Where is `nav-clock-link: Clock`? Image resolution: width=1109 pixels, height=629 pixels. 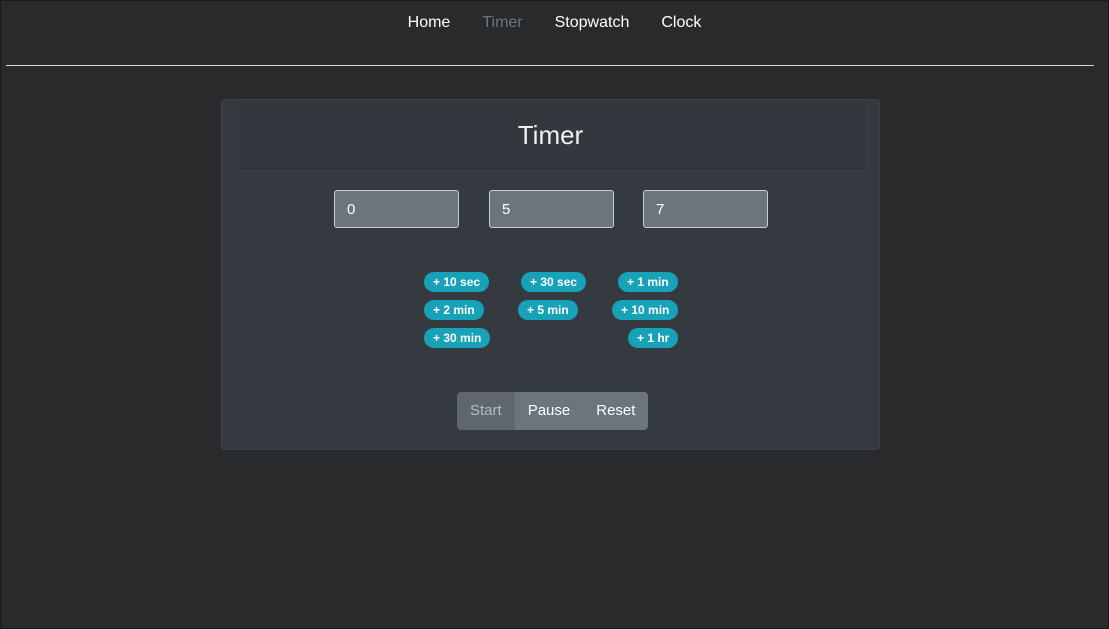
nav-clock-link: Clock is located at coordinates (681, 23).